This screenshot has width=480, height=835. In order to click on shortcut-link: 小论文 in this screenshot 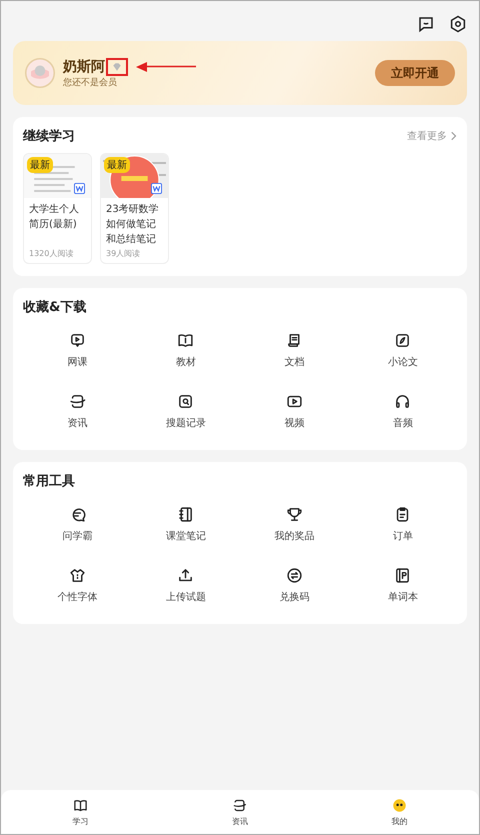, I will do `click(403, 362)`.